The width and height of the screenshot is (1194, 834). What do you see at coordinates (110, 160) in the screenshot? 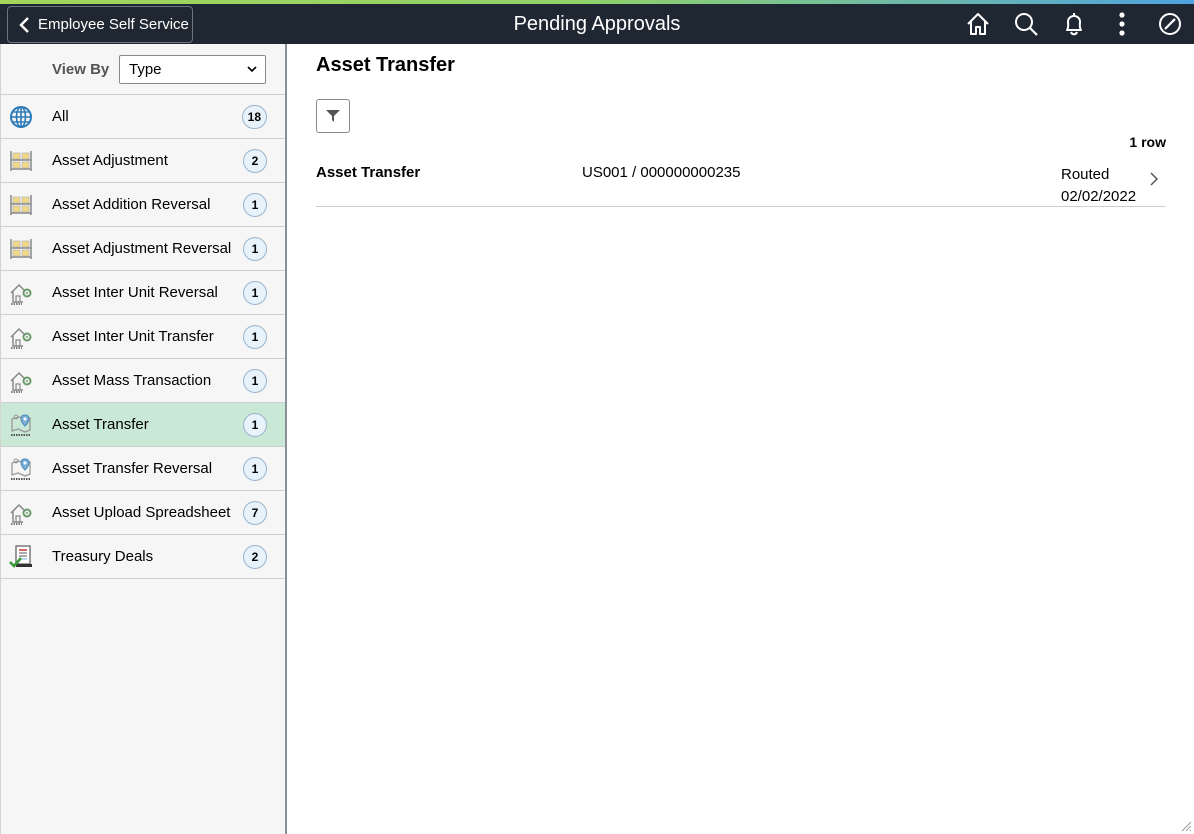
I see `sidebar-item-label: Asset Adjustment` at bounding box center [110, 160].